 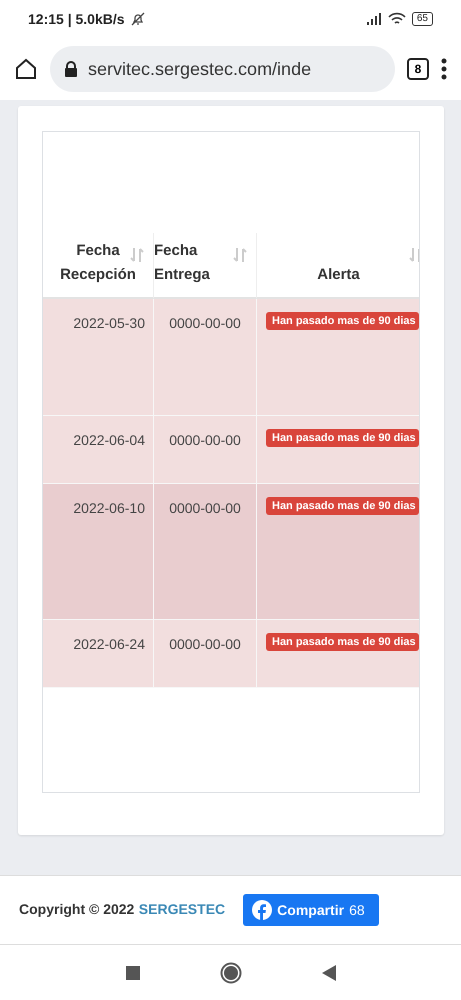 I want to click on address-bar: servitec.sergestec.com/inde, so click(x=222, y=69).